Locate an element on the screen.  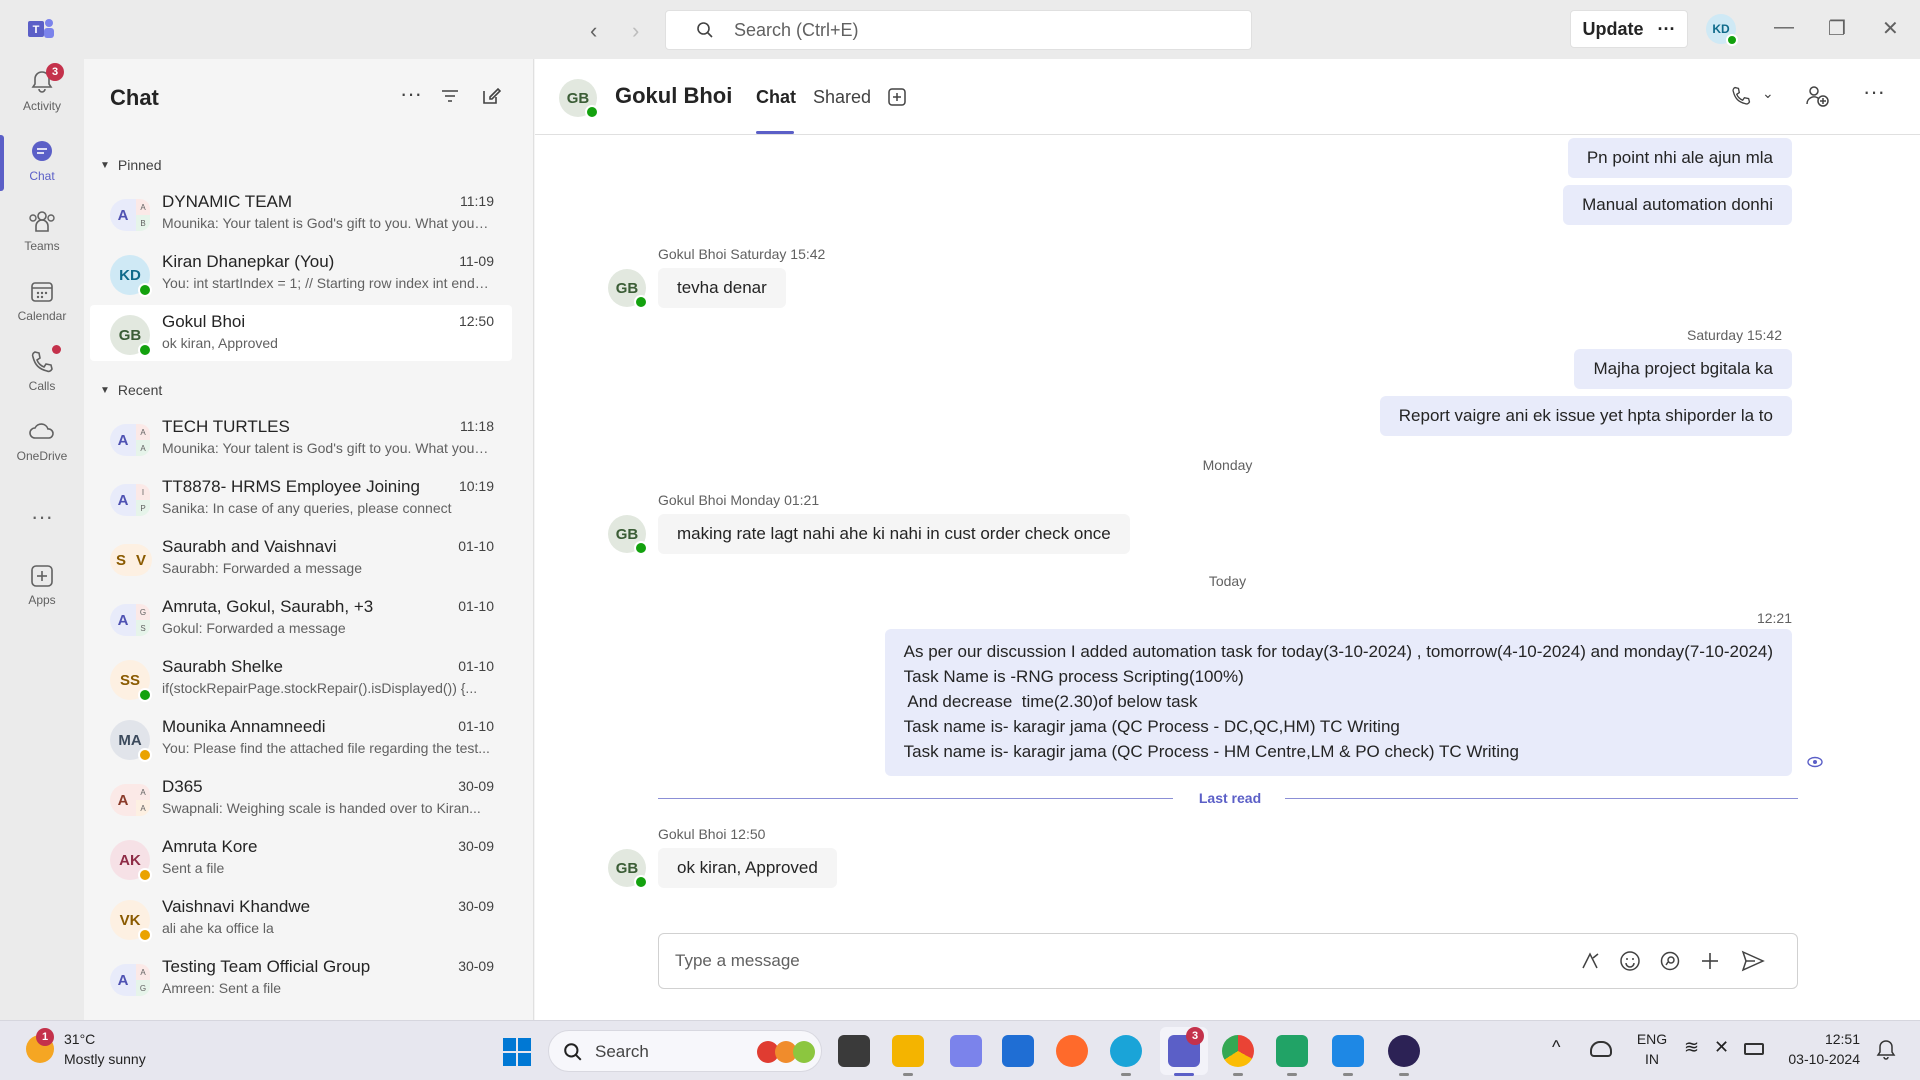
message-out: Pn point nhi ale ajun mla is located at coordinates (1679, 158).